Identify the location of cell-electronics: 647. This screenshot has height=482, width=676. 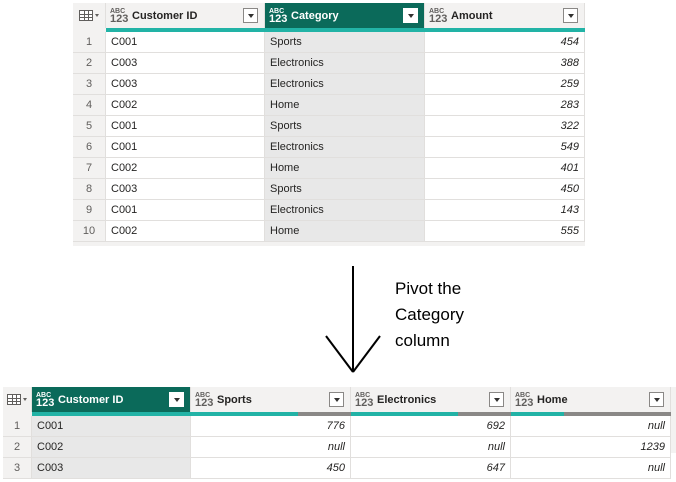
(431, 468).